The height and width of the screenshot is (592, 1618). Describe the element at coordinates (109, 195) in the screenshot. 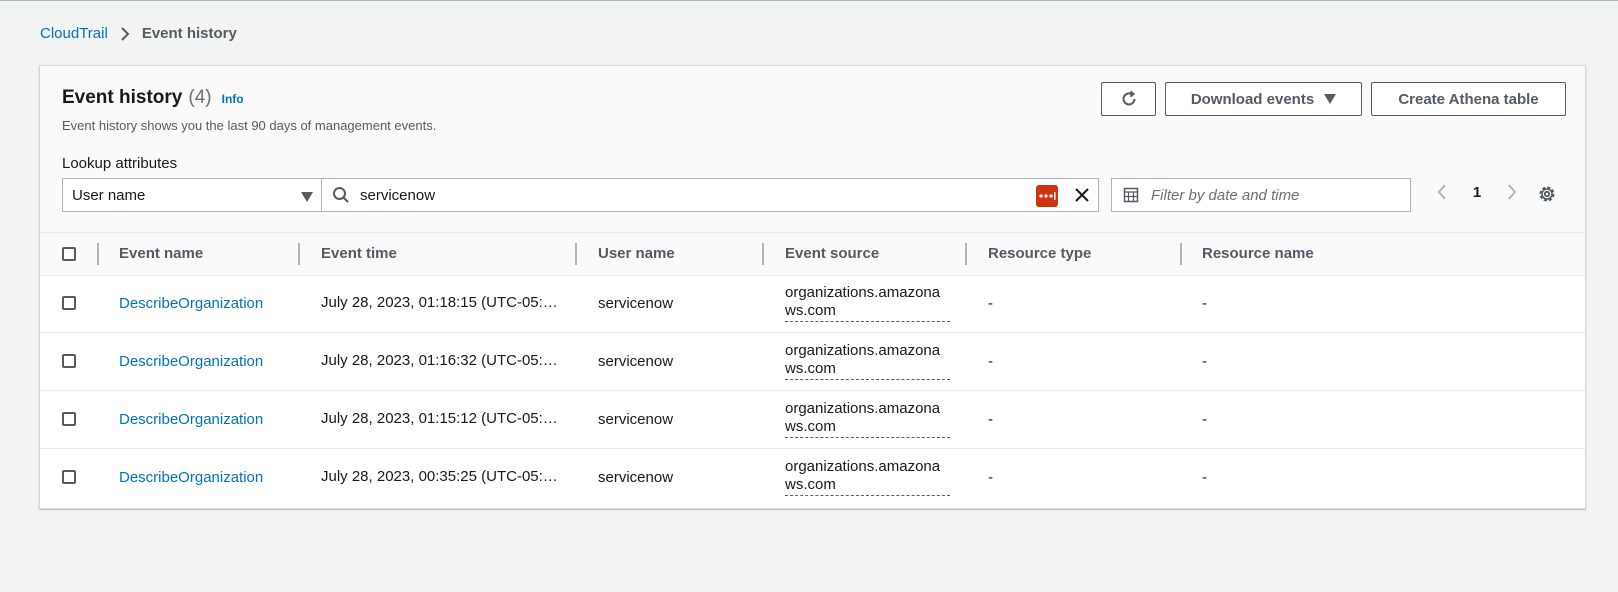

I see `lookup-attribute-value: User name` at that location.